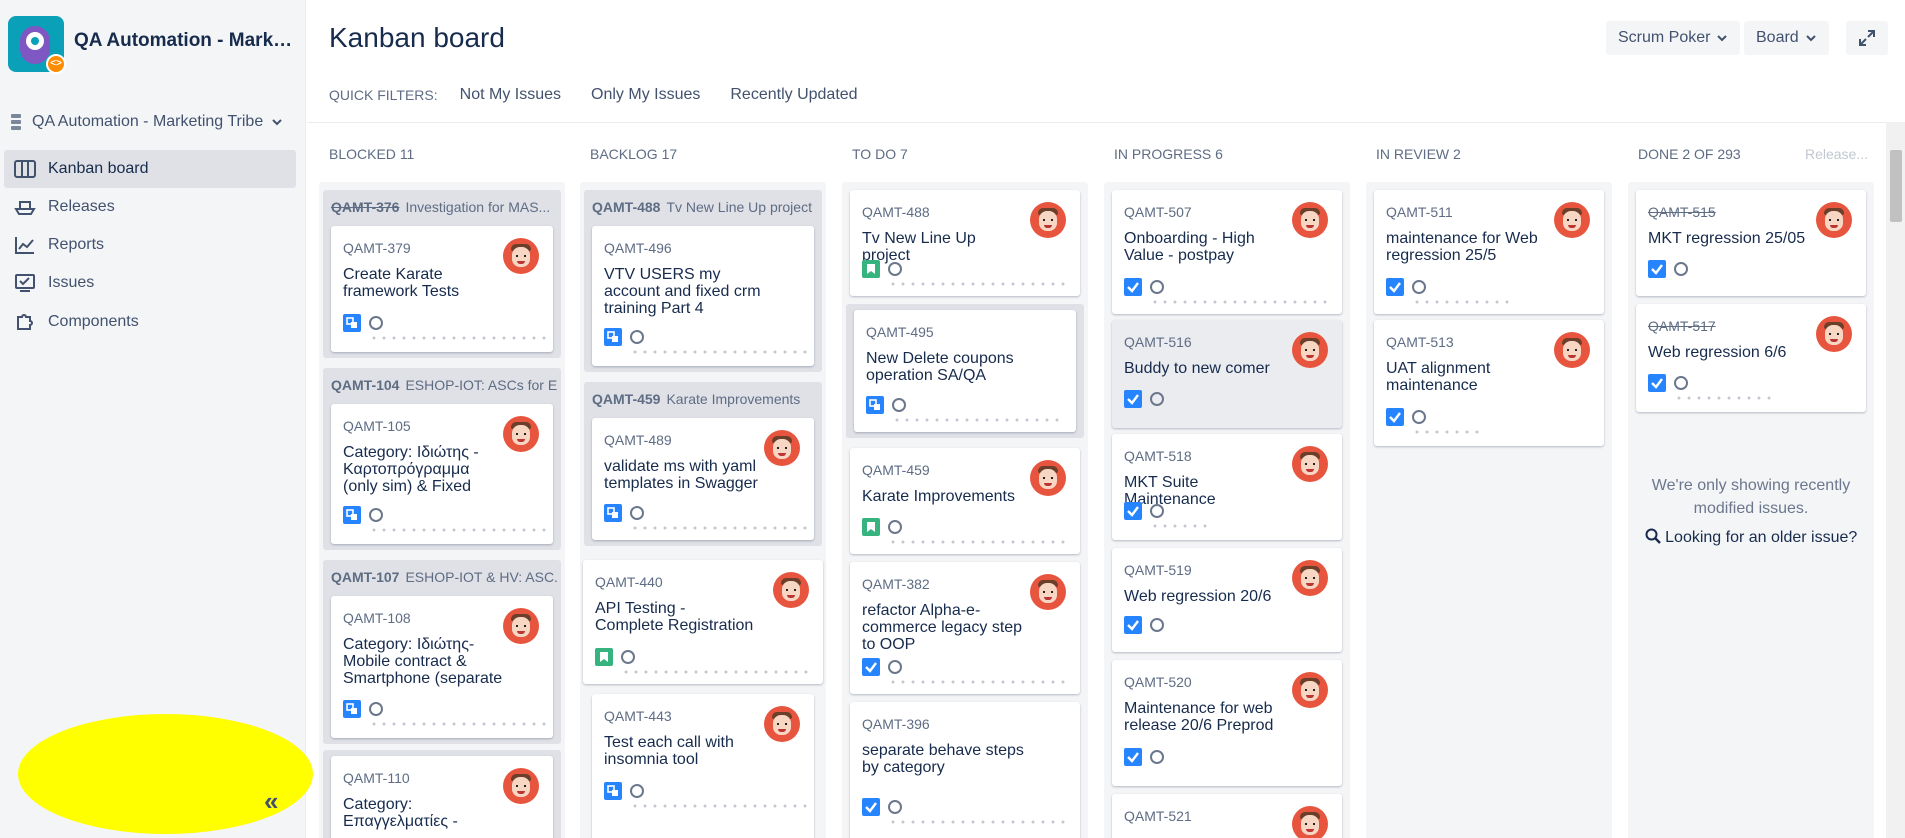 The image size is (1905, 838). What do you see at coordinates (1158, 456) in the screenshot?
I see `issue-key: QAMT-518` at bounding box center [1158, 456].